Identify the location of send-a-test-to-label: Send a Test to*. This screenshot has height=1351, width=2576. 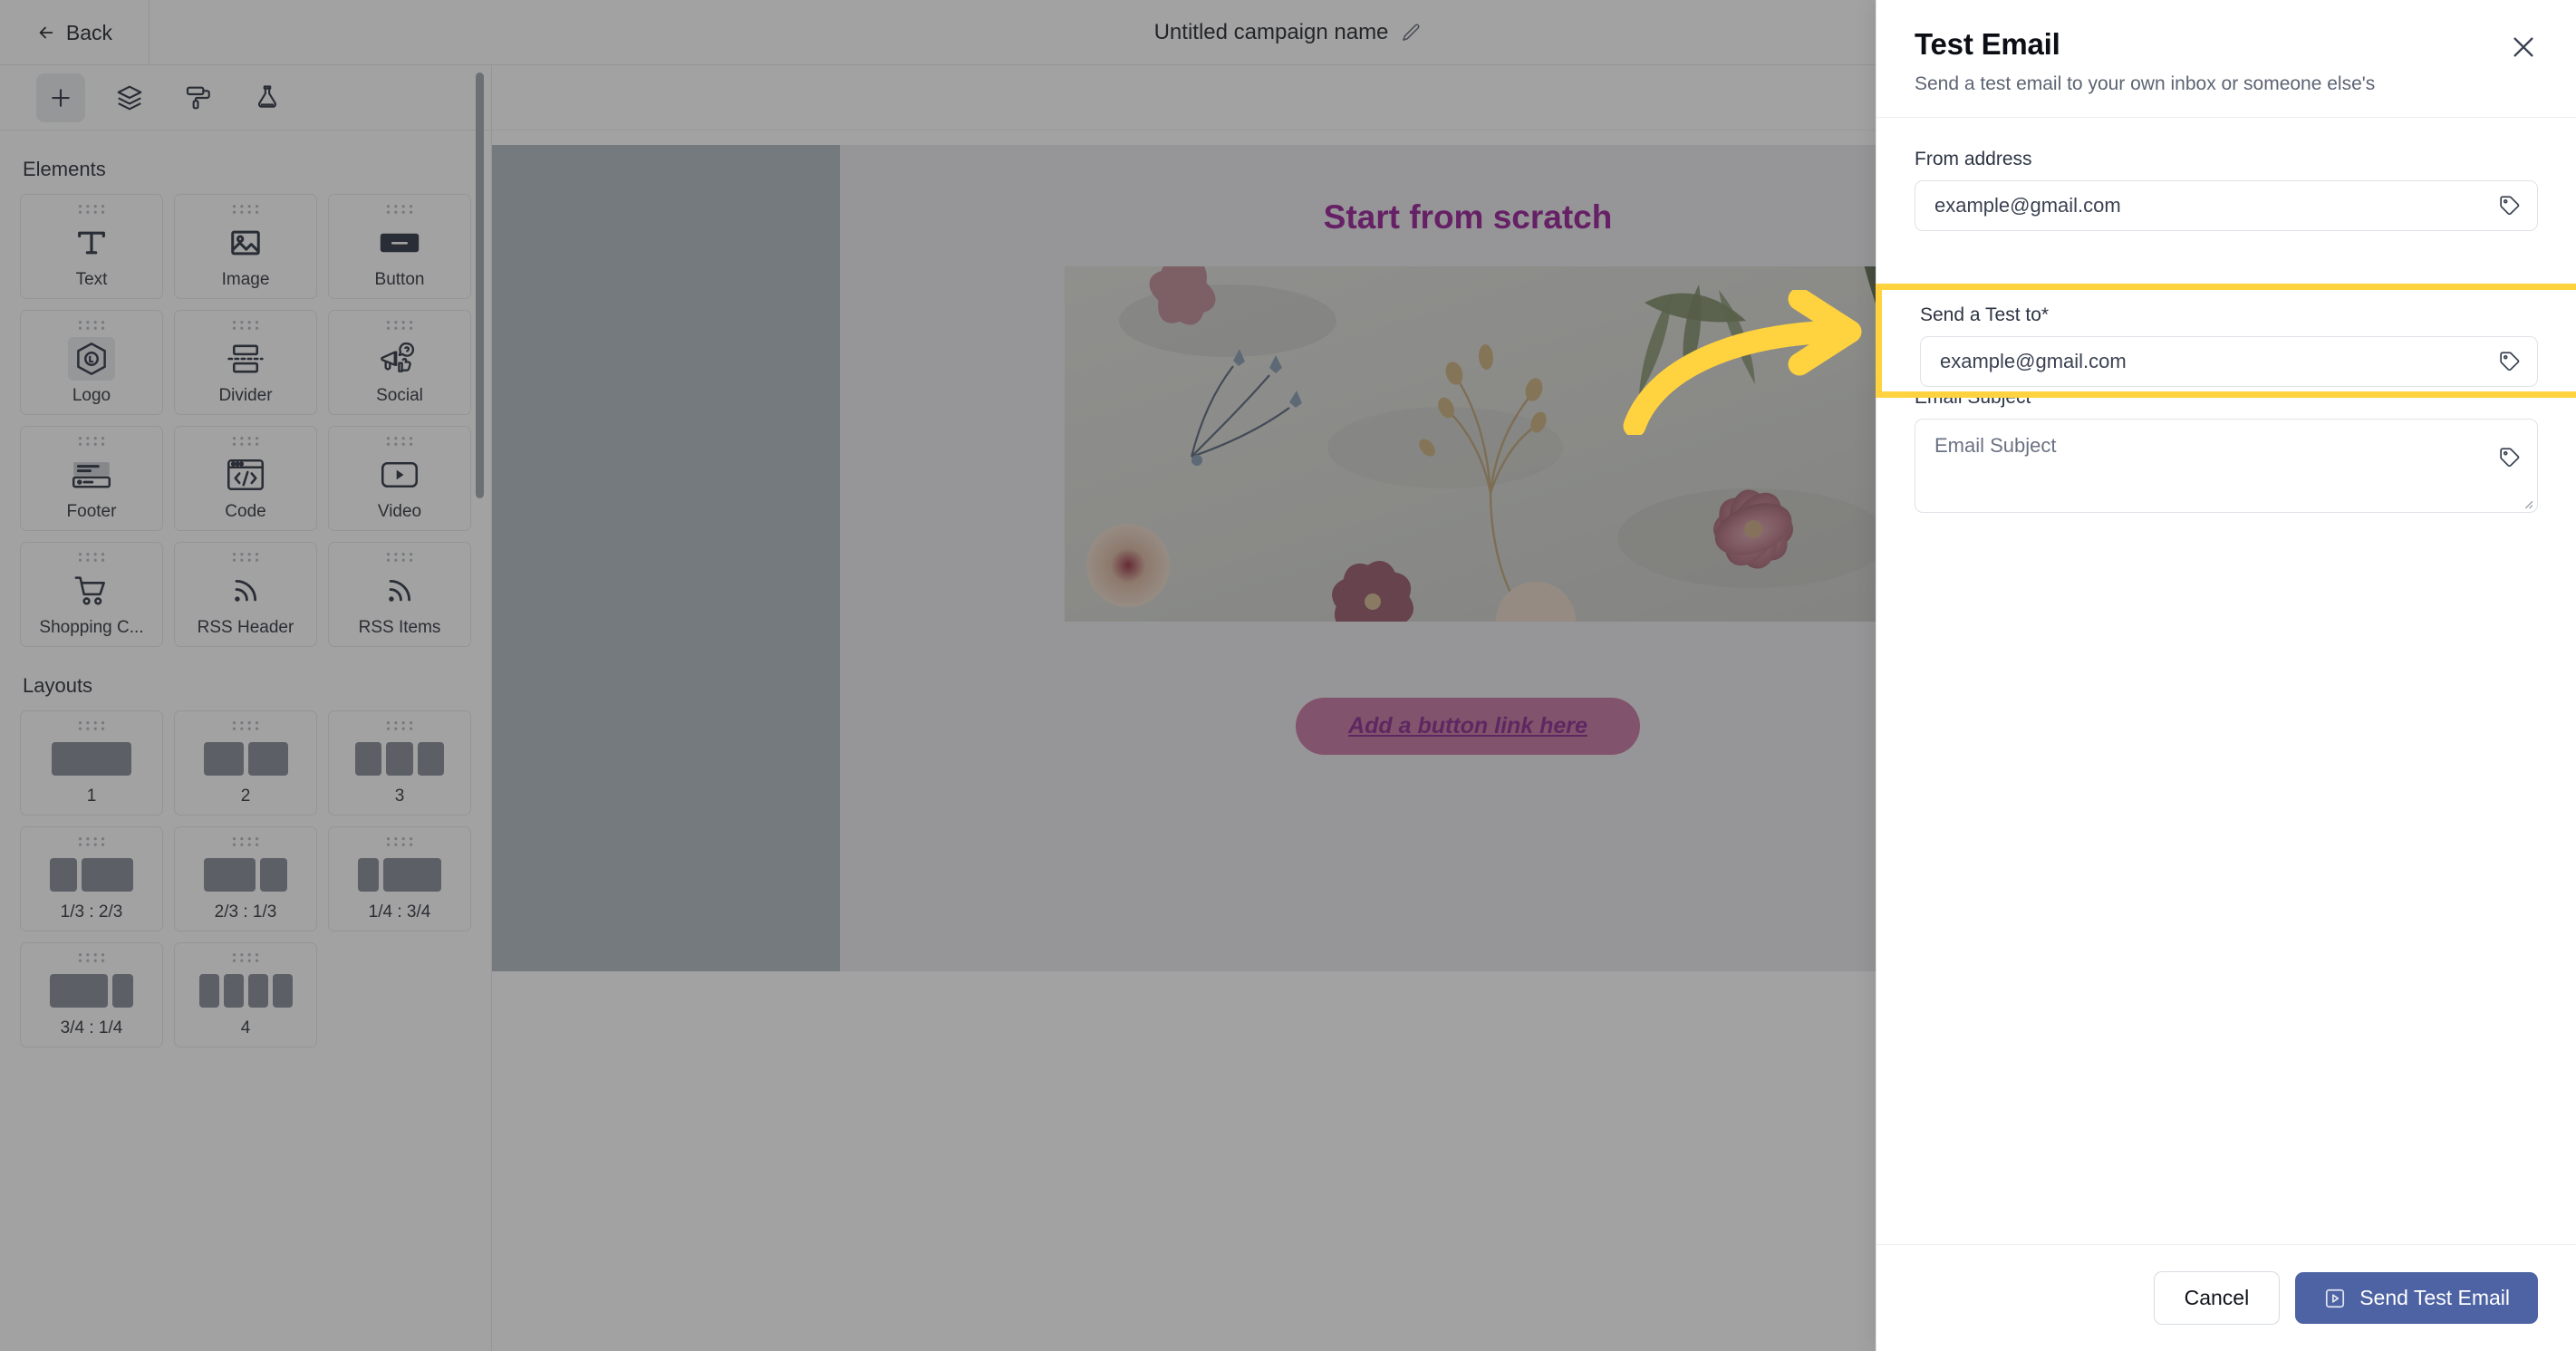
(1985, 314).